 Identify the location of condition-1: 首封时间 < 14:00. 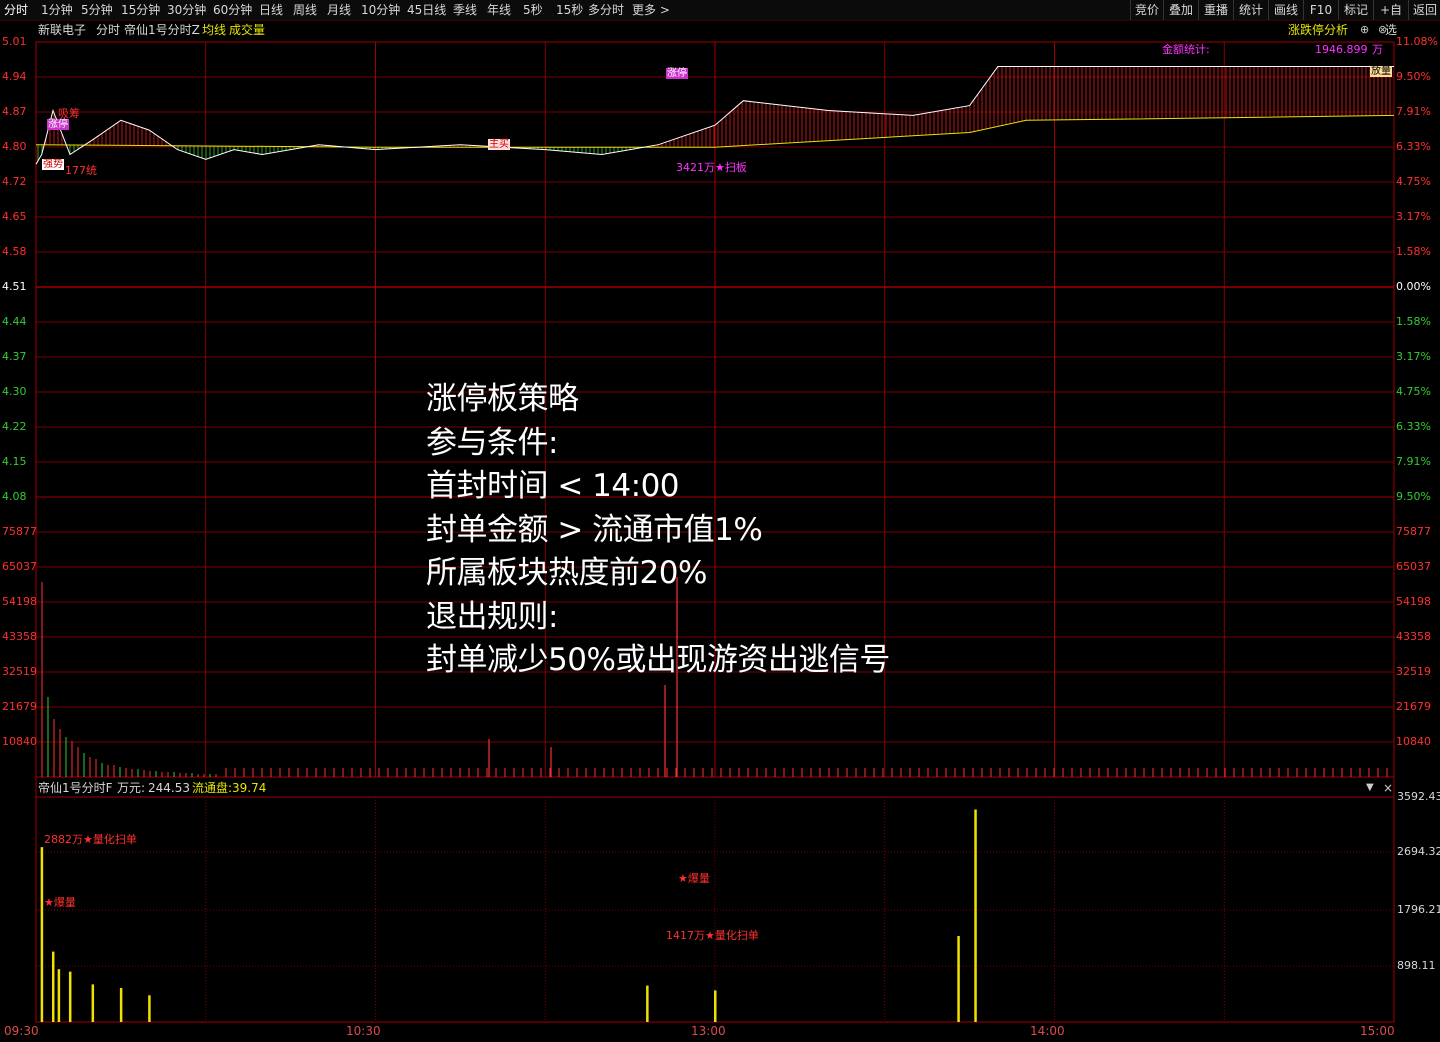
(553, 486).